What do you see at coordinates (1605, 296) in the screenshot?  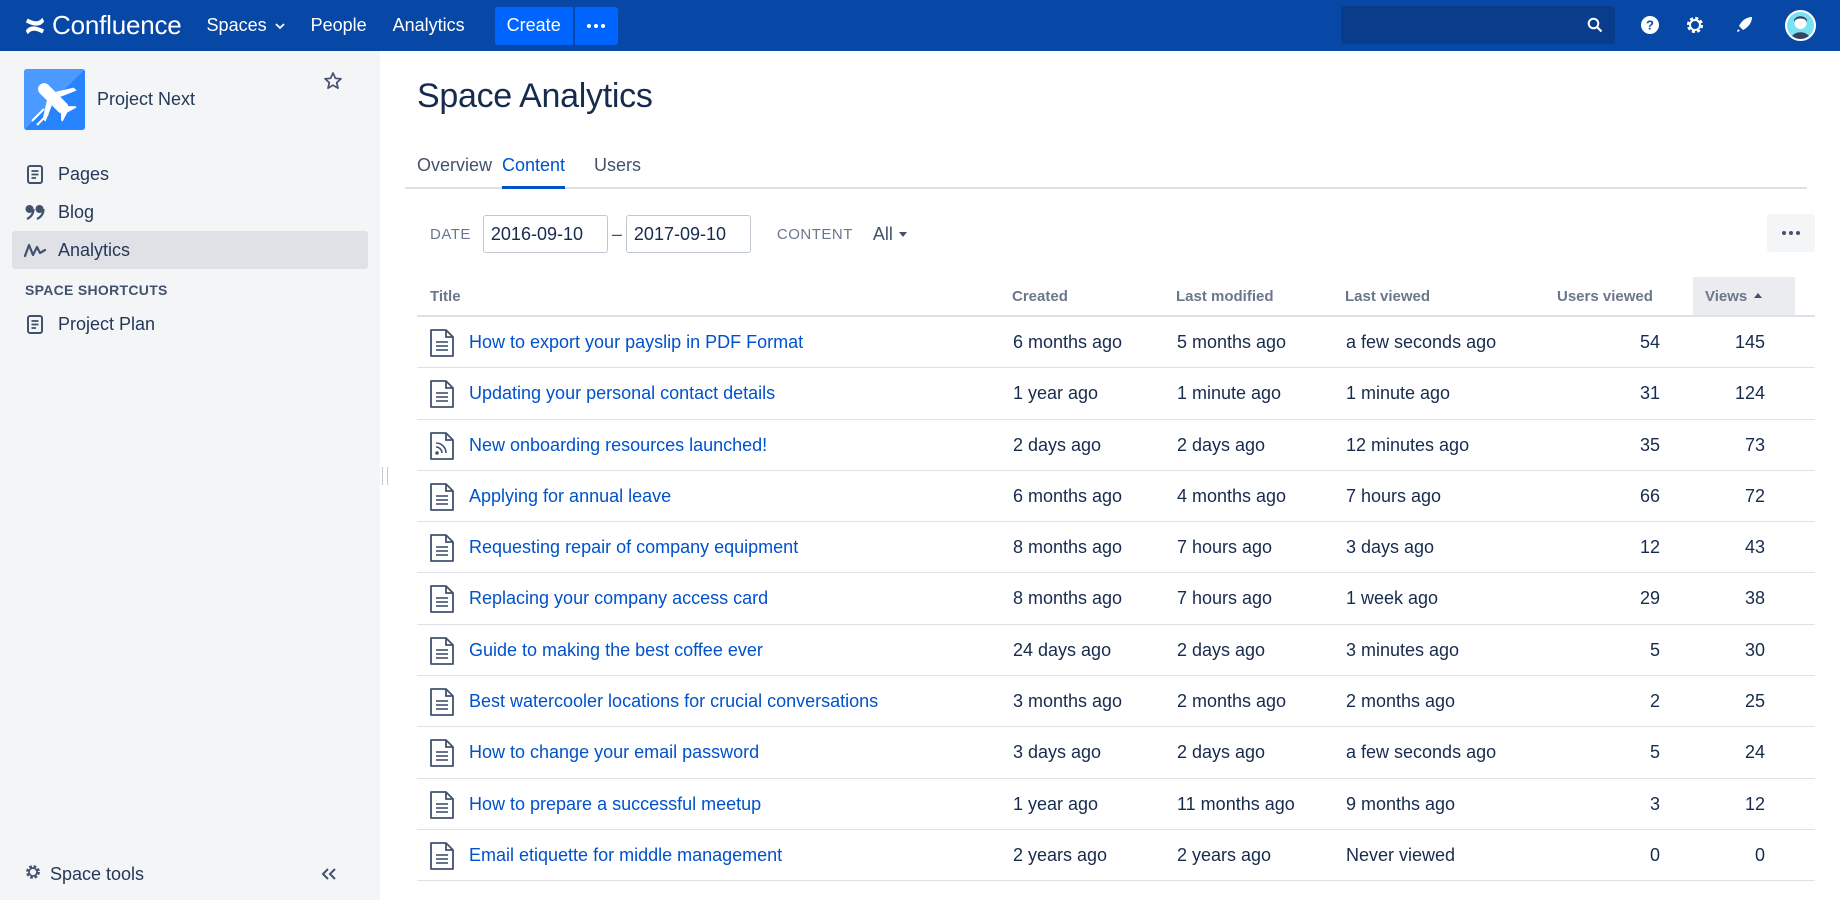 I see `column-users-viewed: Users viewed` at bounding box center [1605, 296].